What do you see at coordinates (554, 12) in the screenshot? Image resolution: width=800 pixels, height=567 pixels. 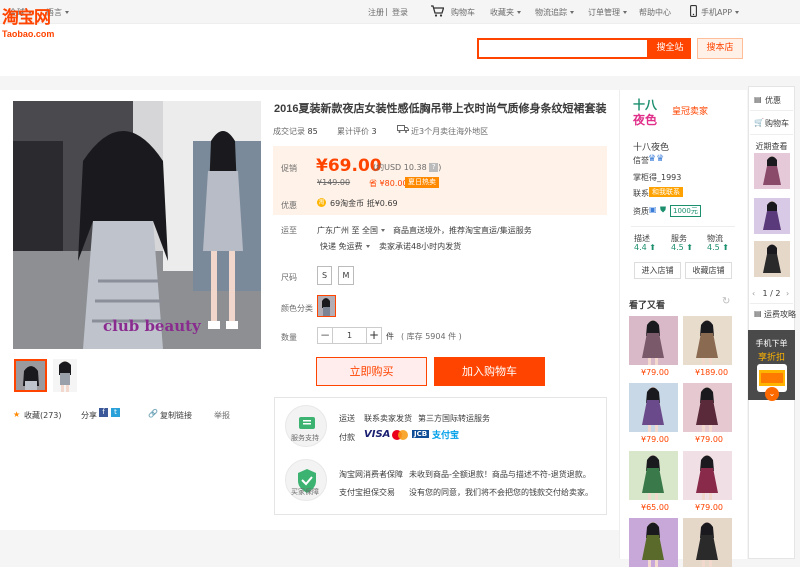 I see `logistics-menu: 物流追踪` at bounding box center [554, 12].